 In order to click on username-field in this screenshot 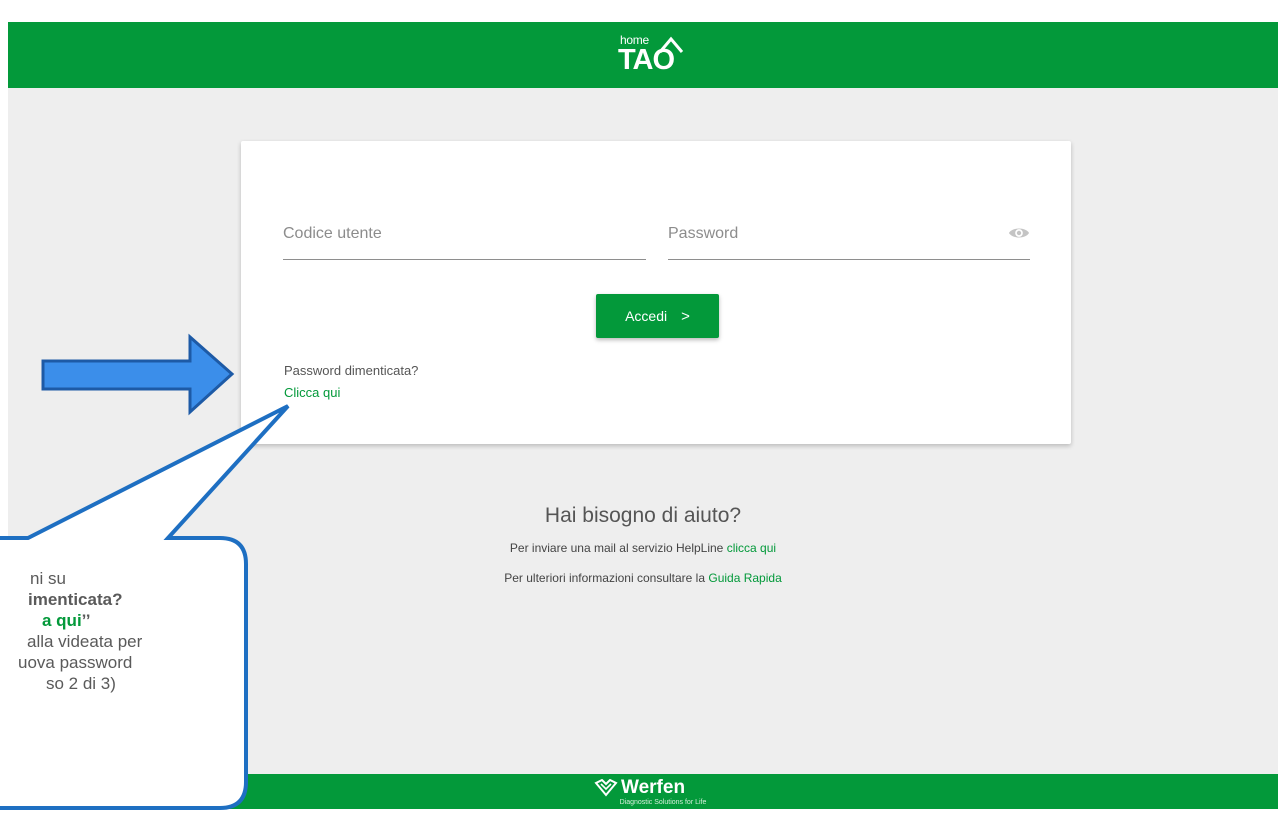, I will do `click(464, 238)`.